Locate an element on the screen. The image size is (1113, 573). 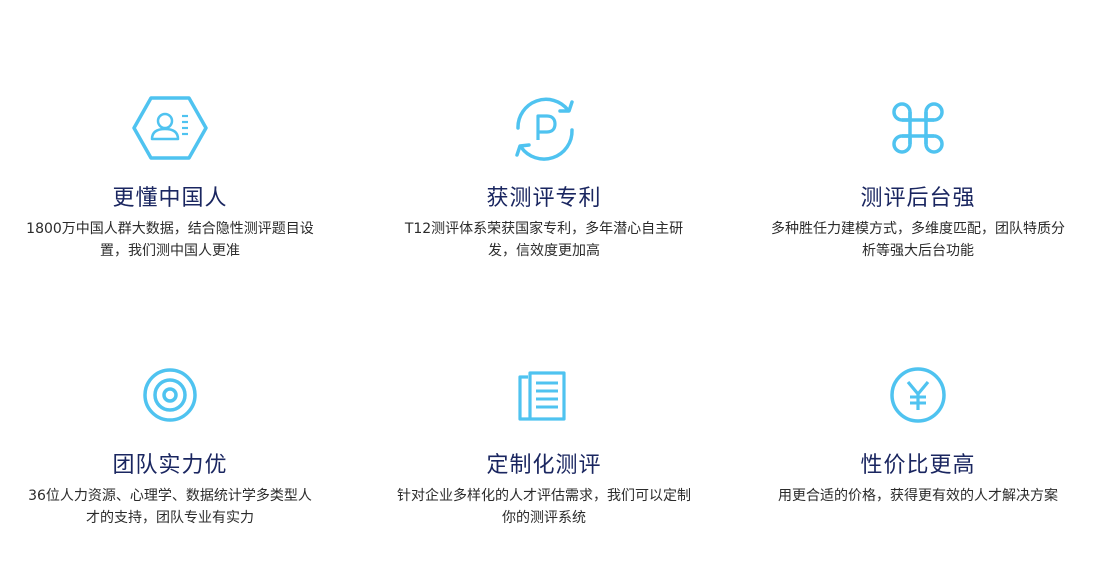
feature-title: 性价比更高 is located at coordinates (918, 465).